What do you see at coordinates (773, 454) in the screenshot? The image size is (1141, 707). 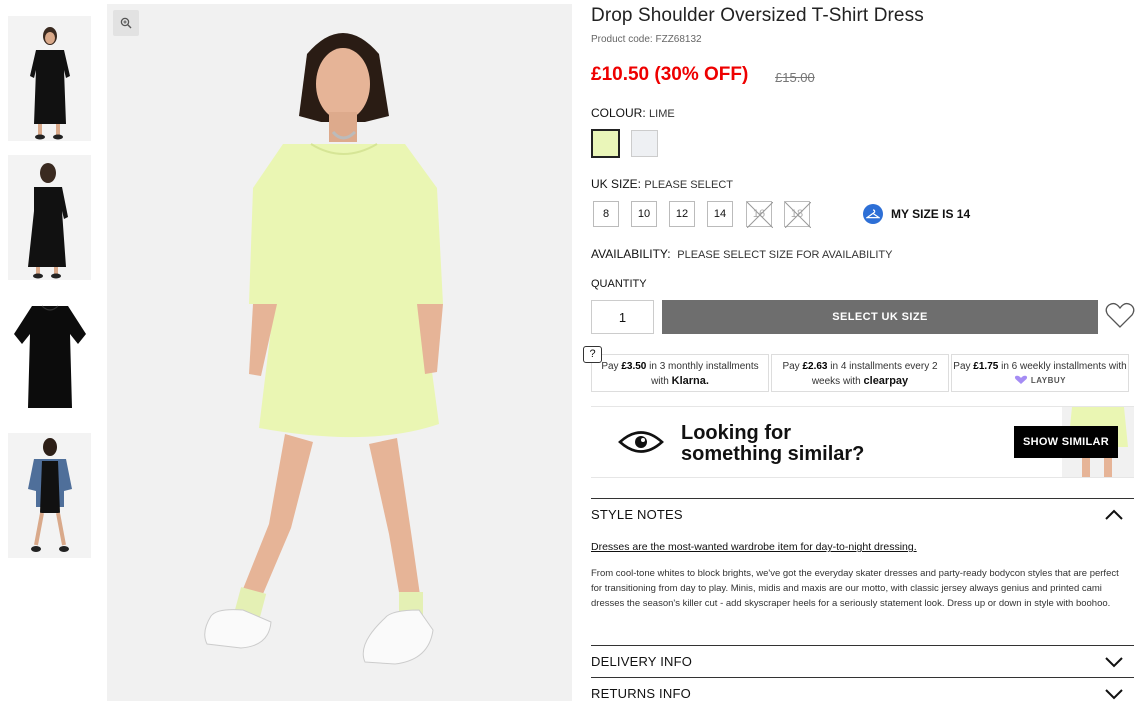 I see `find-similar-line2: something similar?` at bounding box center [773, 454].